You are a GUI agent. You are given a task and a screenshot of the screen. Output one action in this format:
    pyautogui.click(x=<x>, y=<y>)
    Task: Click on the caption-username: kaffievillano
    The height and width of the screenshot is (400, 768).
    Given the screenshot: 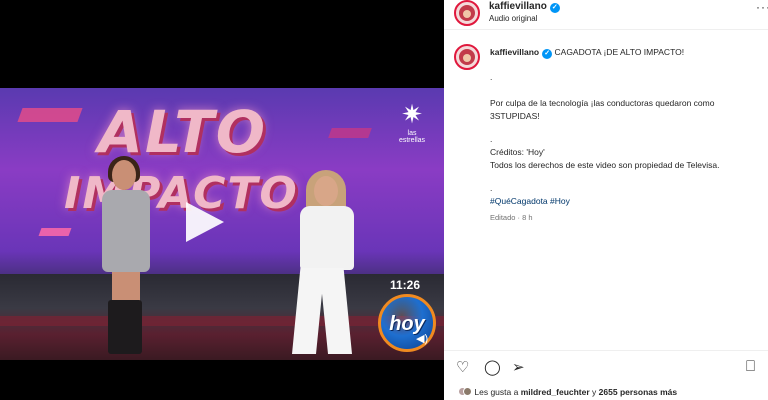 What is the action you would take?
    pyautogui.click(x=514, y=52)
    